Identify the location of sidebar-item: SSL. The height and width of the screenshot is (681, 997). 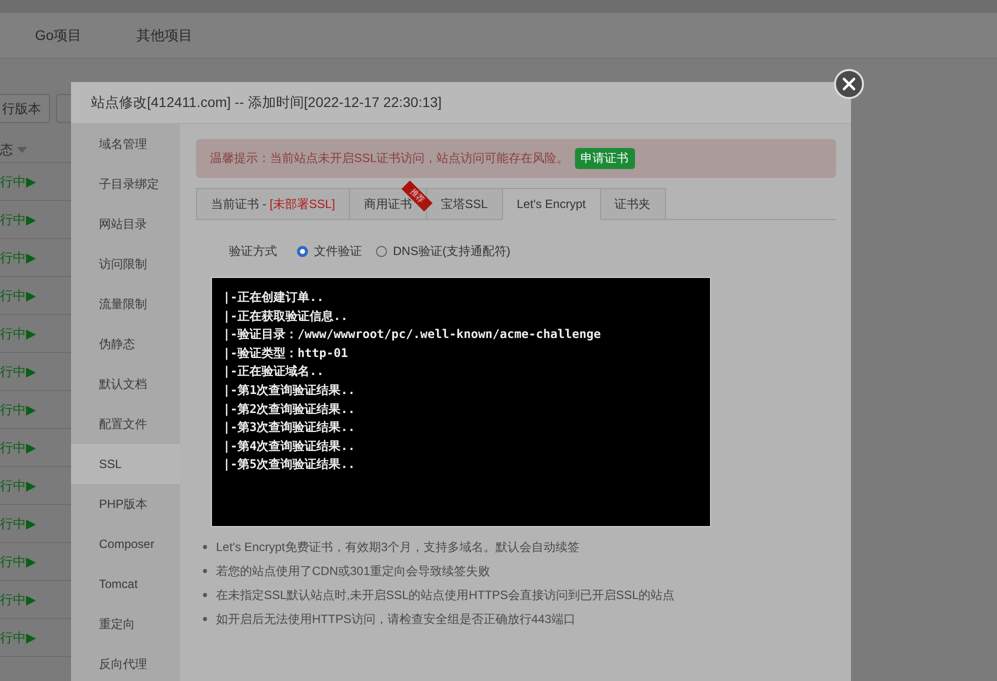
(125, 464).